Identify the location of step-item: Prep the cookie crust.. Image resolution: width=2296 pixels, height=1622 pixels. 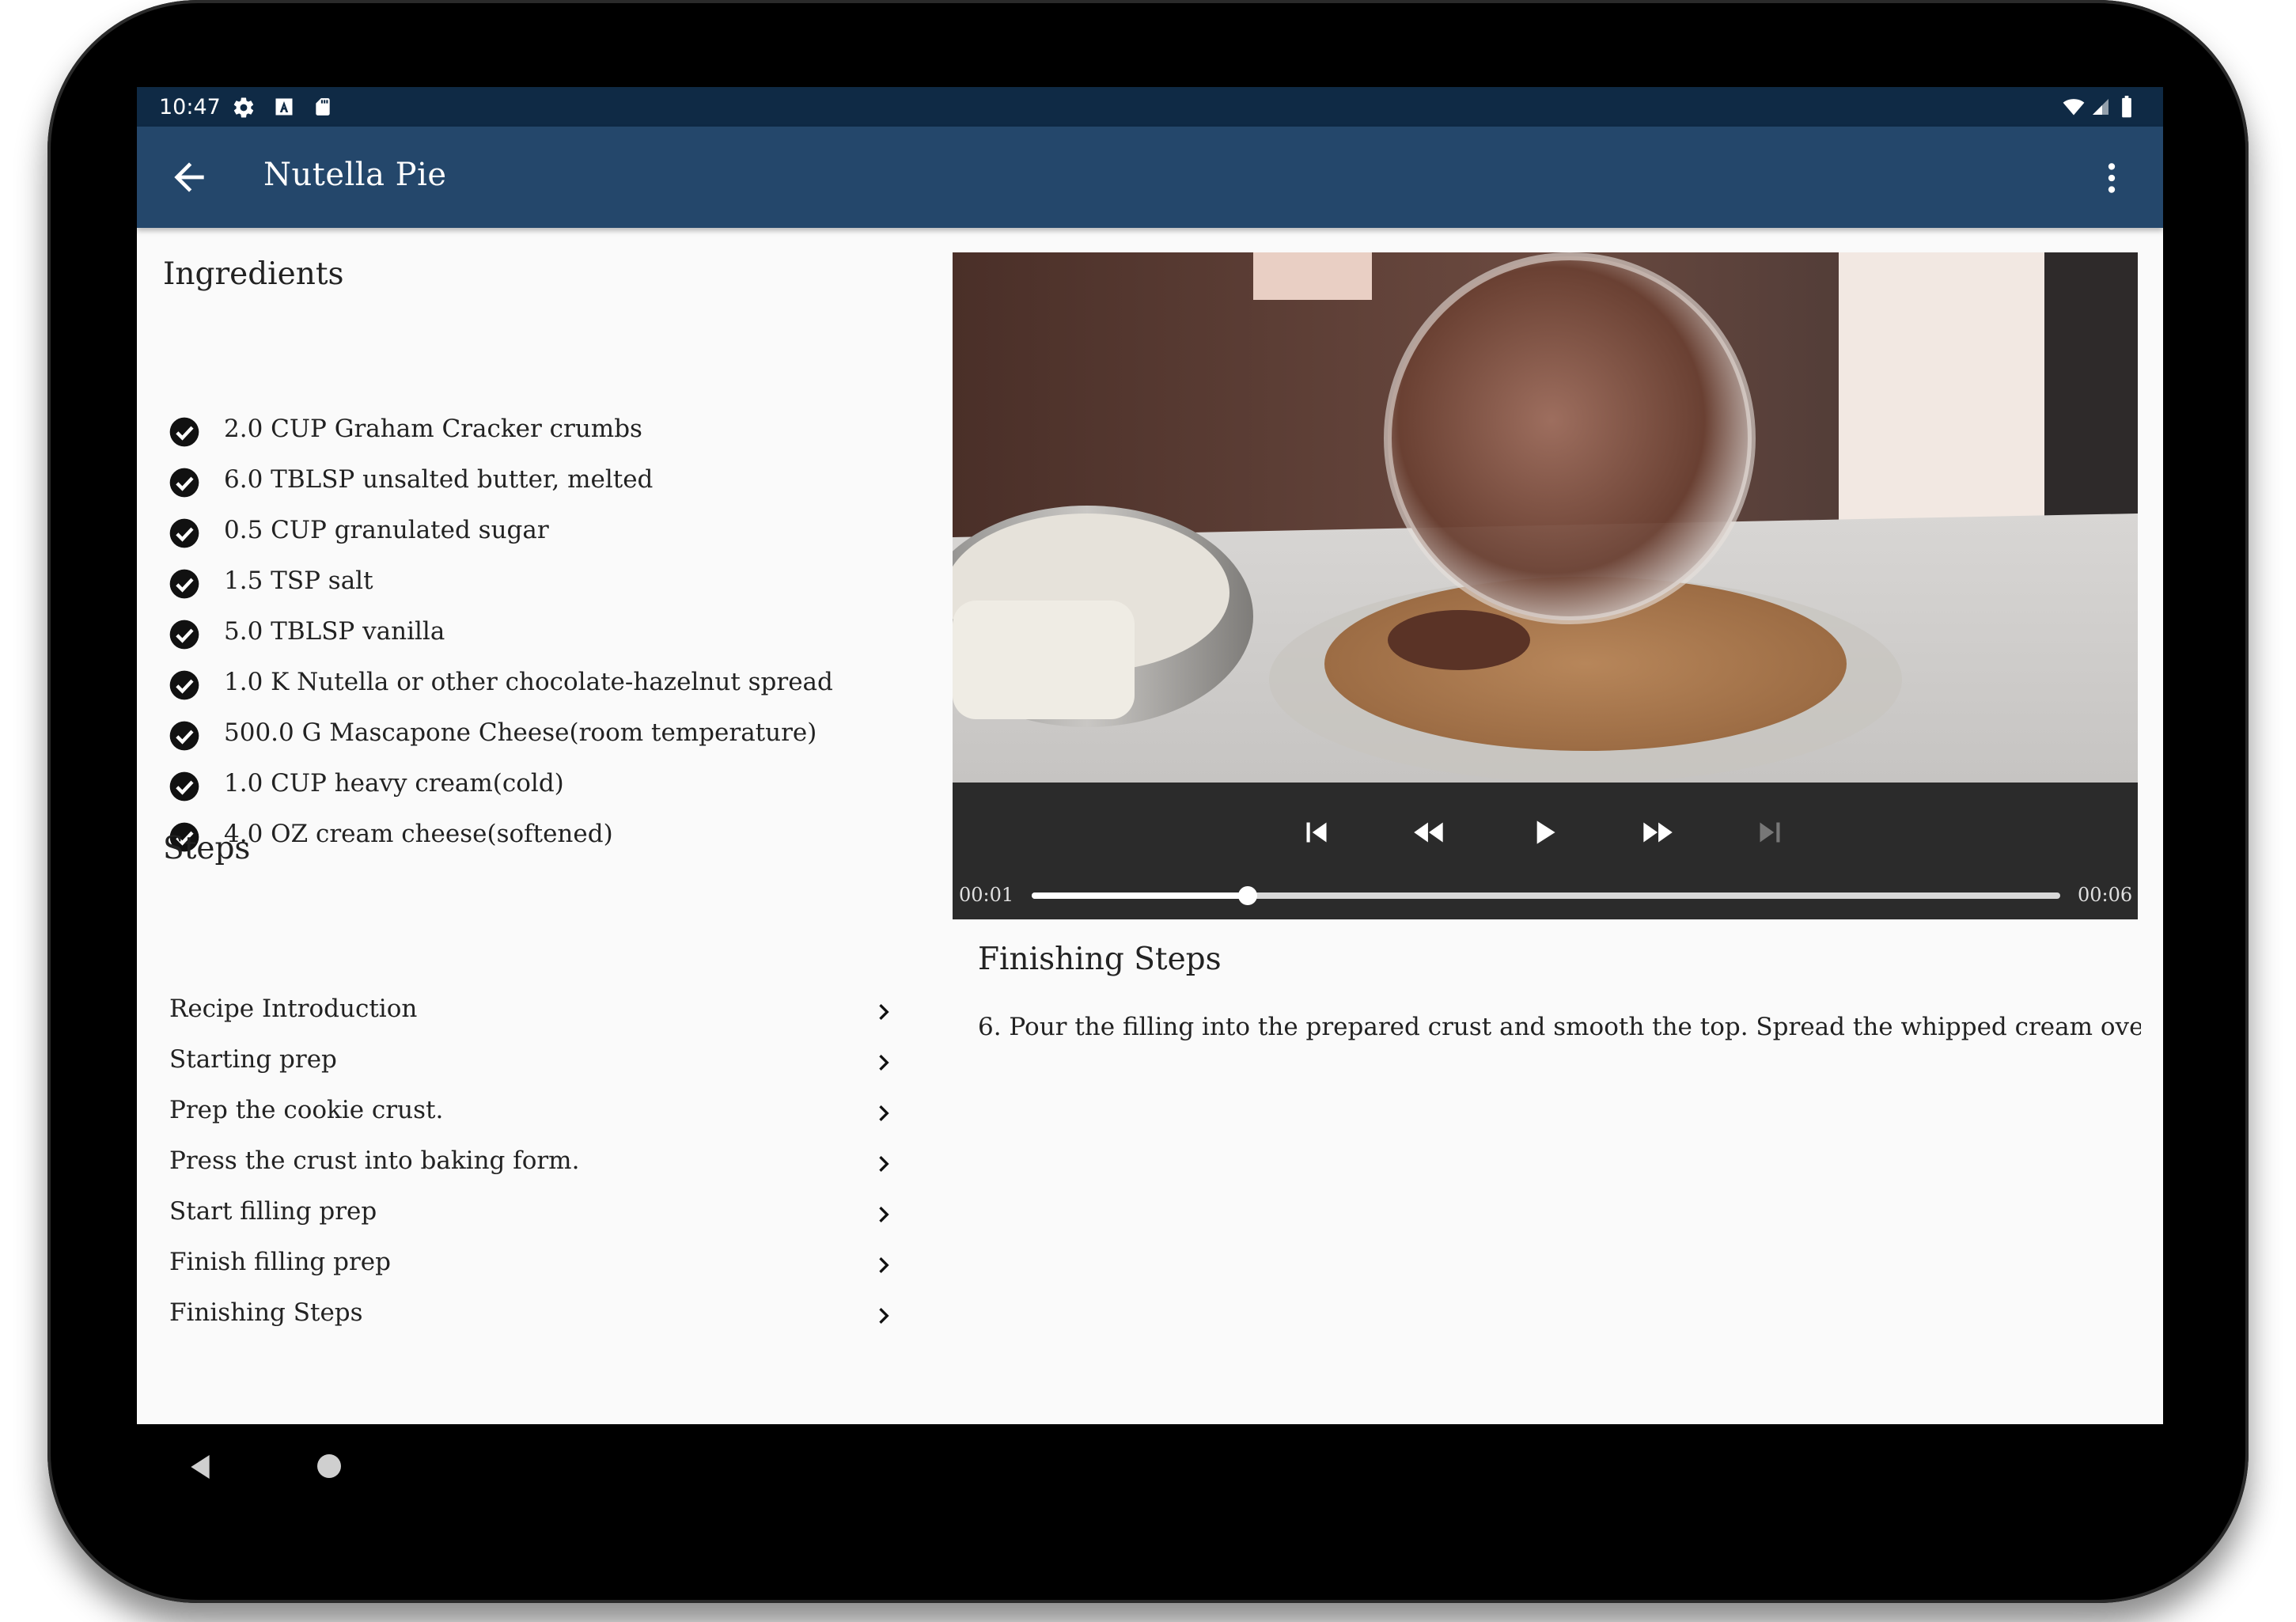
(533, 1118).